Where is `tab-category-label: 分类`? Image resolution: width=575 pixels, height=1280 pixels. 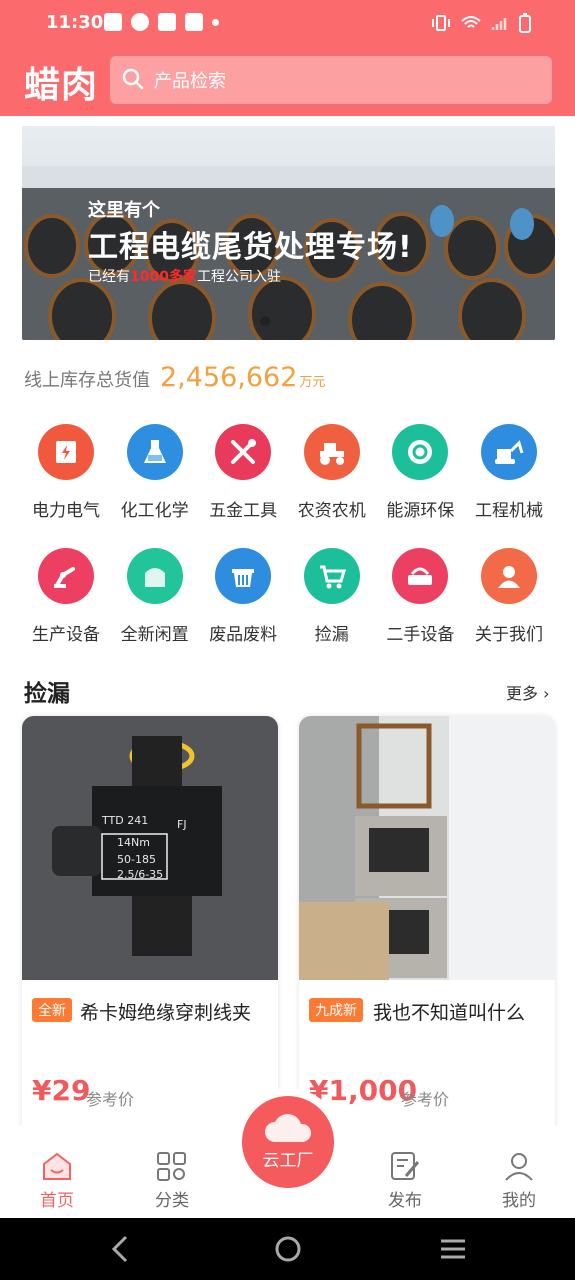 tab-category-label: 分类 is located at coordinates (172, 1201).